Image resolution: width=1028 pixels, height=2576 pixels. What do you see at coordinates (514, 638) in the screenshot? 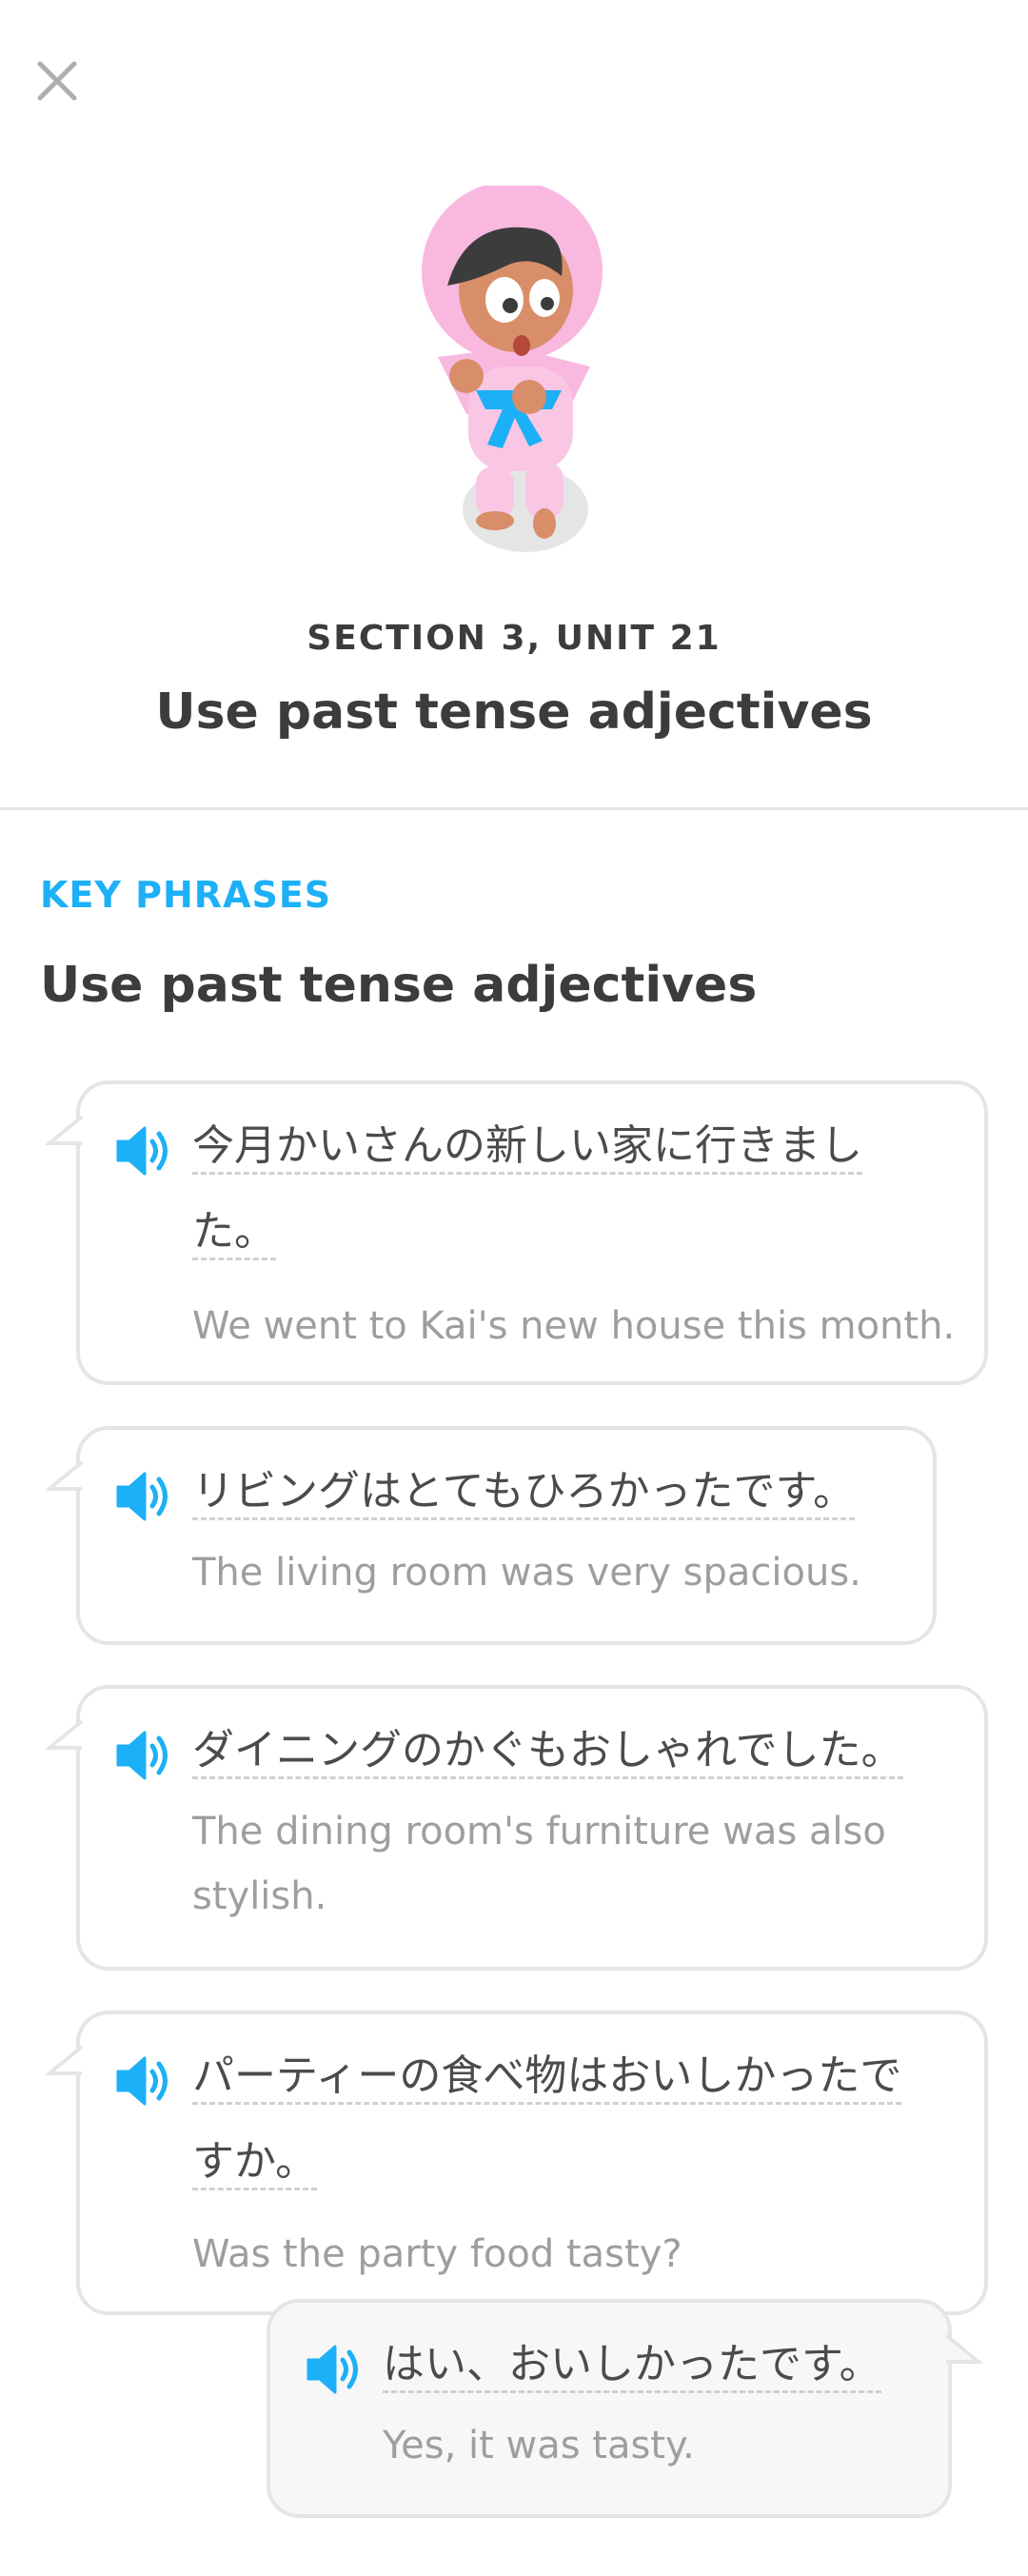
I see `section-unit-label: SECTION 3, UNIT 21` at bounding box center [514, 638].